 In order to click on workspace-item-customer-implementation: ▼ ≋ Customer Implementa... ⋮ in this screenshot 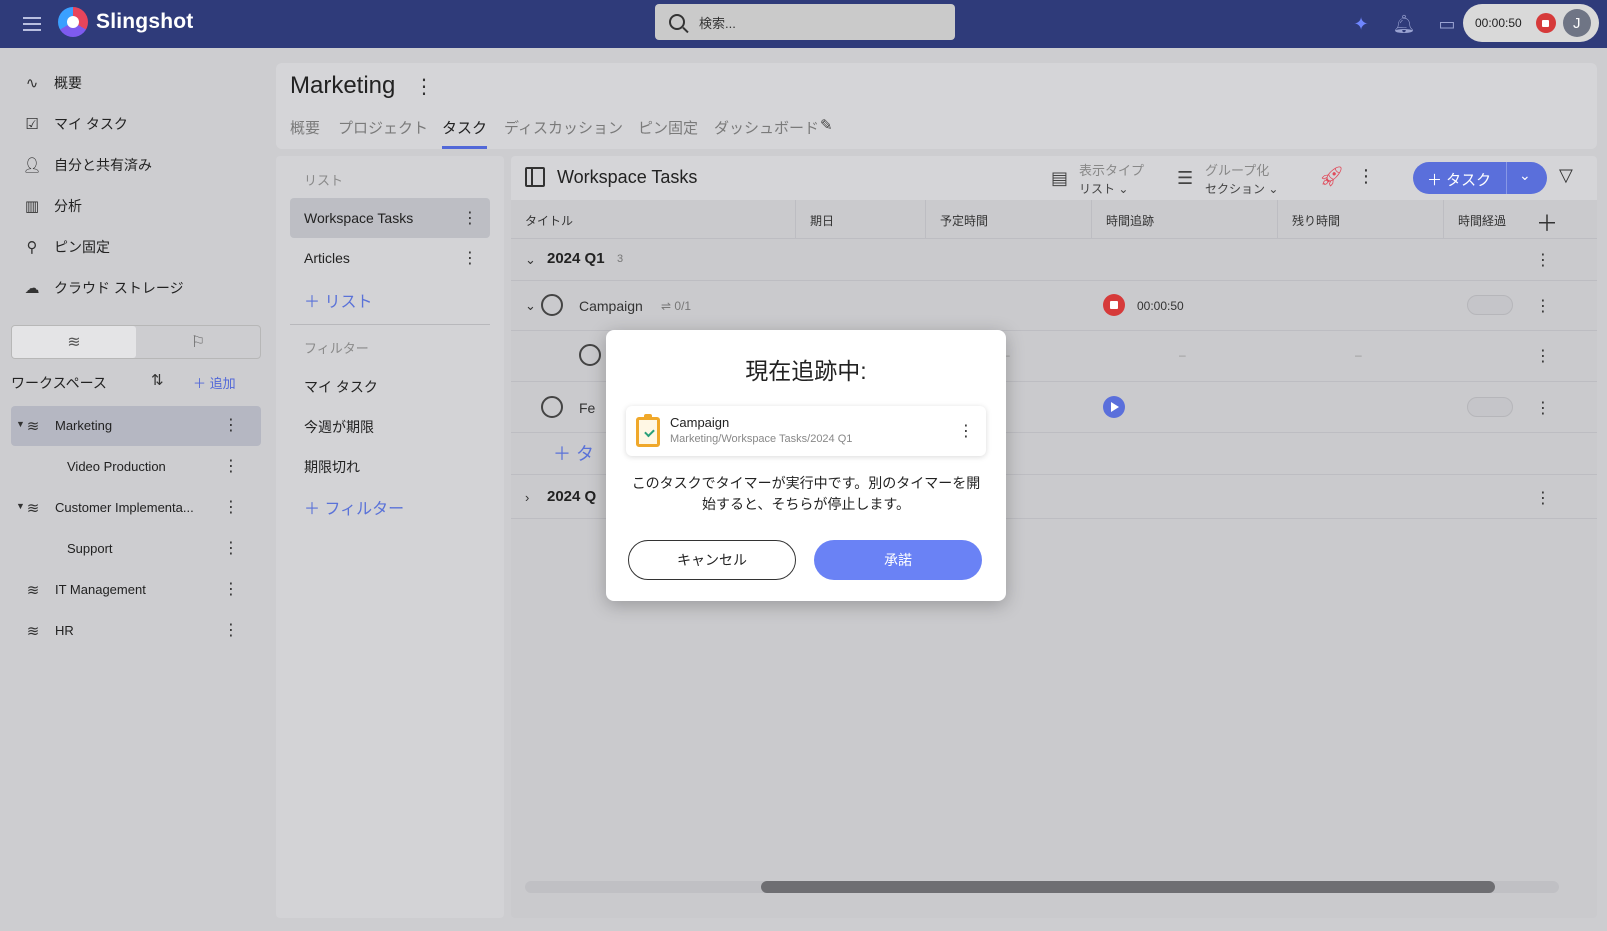, I will do `click(136, 508)`.